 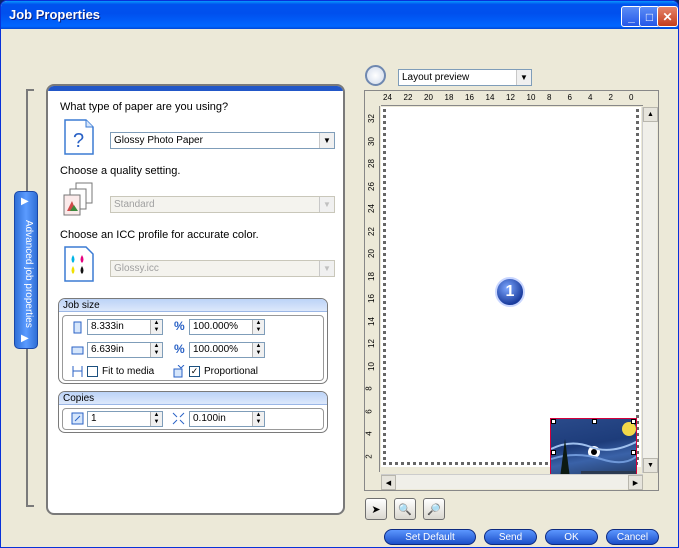 What do you see at coordinates (430, 537) in the screenshot?
I see `set-default-button: Set Default` at bounding box center [430, 537].